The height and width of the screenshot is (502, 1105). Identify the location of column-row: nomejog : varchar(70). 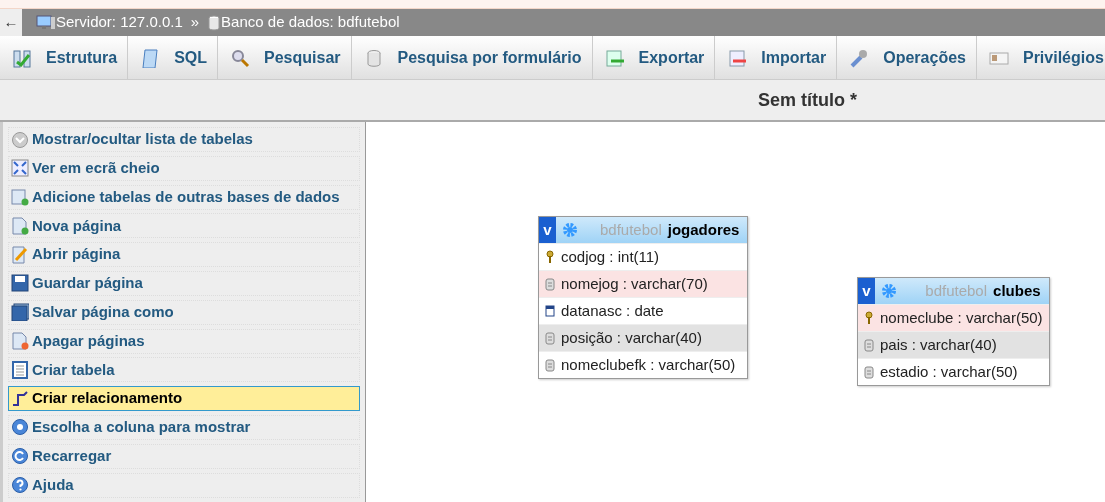
(643, 283).